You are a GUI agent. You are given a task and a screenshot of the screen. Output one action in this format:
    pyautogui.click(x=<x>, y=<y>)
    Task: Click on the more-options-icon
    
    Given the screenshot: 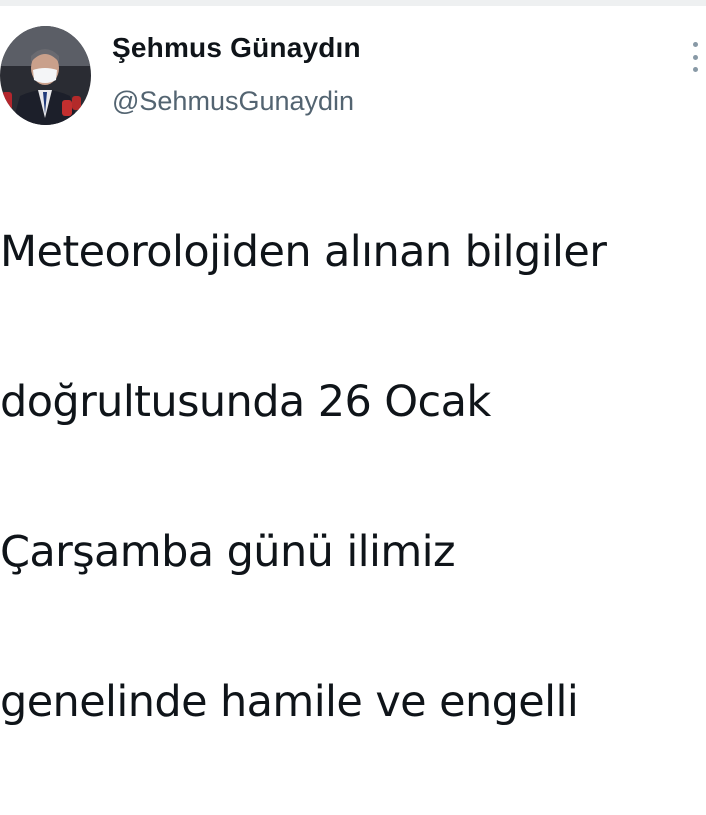 What is the action you would take?
    pyautogui.click(x=695, y=57)
    